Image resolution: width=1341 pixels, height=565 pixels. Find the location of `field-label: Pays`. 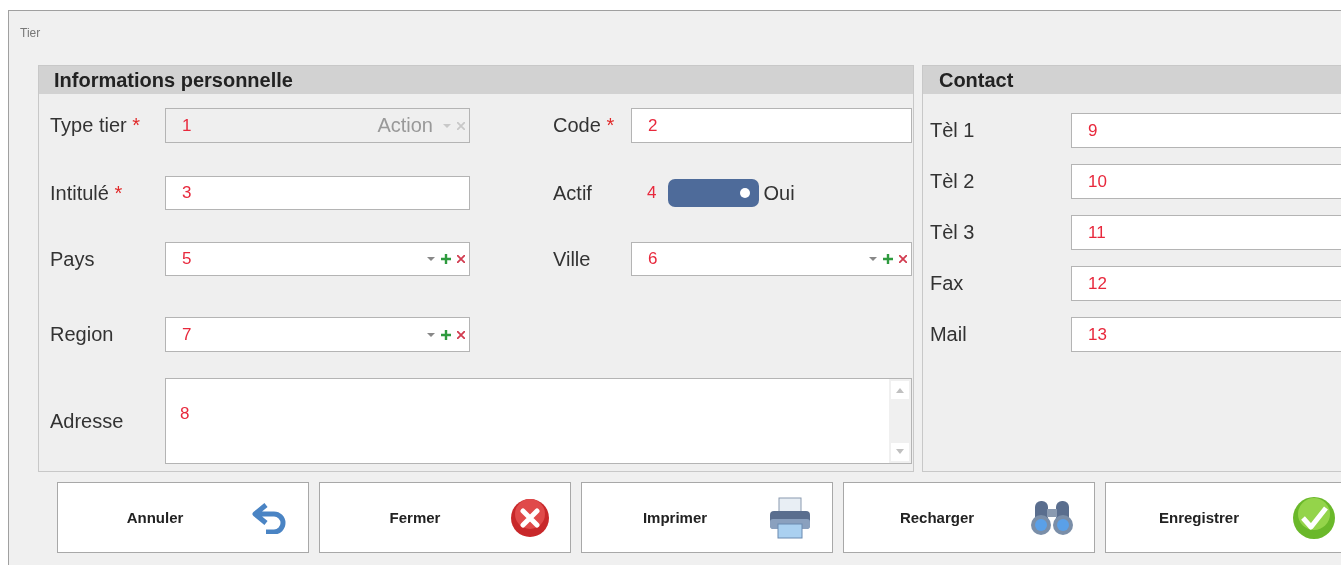

field-label: Pays is located at coordinates (73, 259).